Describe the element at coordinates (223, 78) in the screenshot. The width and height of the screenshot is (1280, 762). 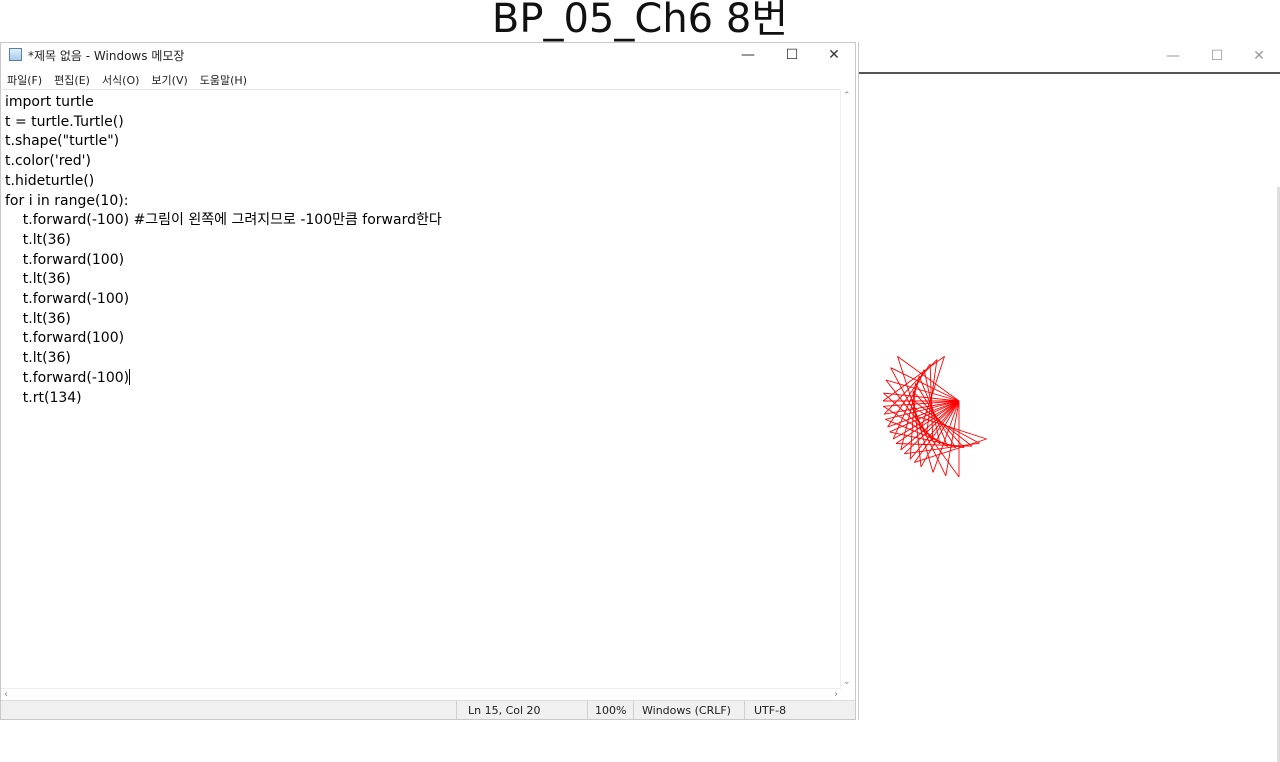
I see `menu-help: 도움말(H)` at that location.